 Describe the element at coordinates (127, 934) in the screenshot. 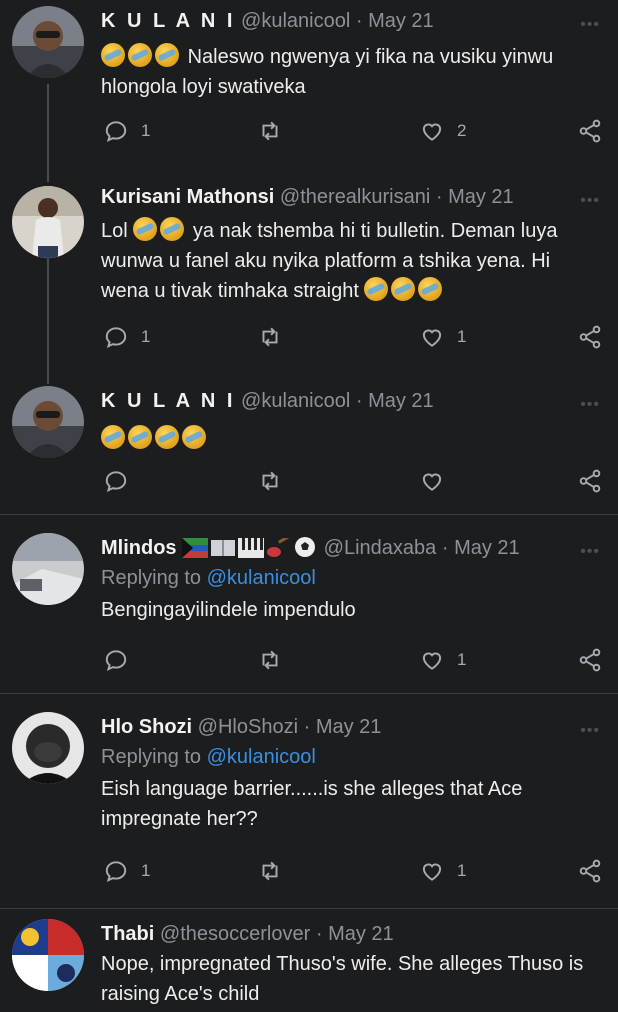

I see `display-name: Thabi` at that location.